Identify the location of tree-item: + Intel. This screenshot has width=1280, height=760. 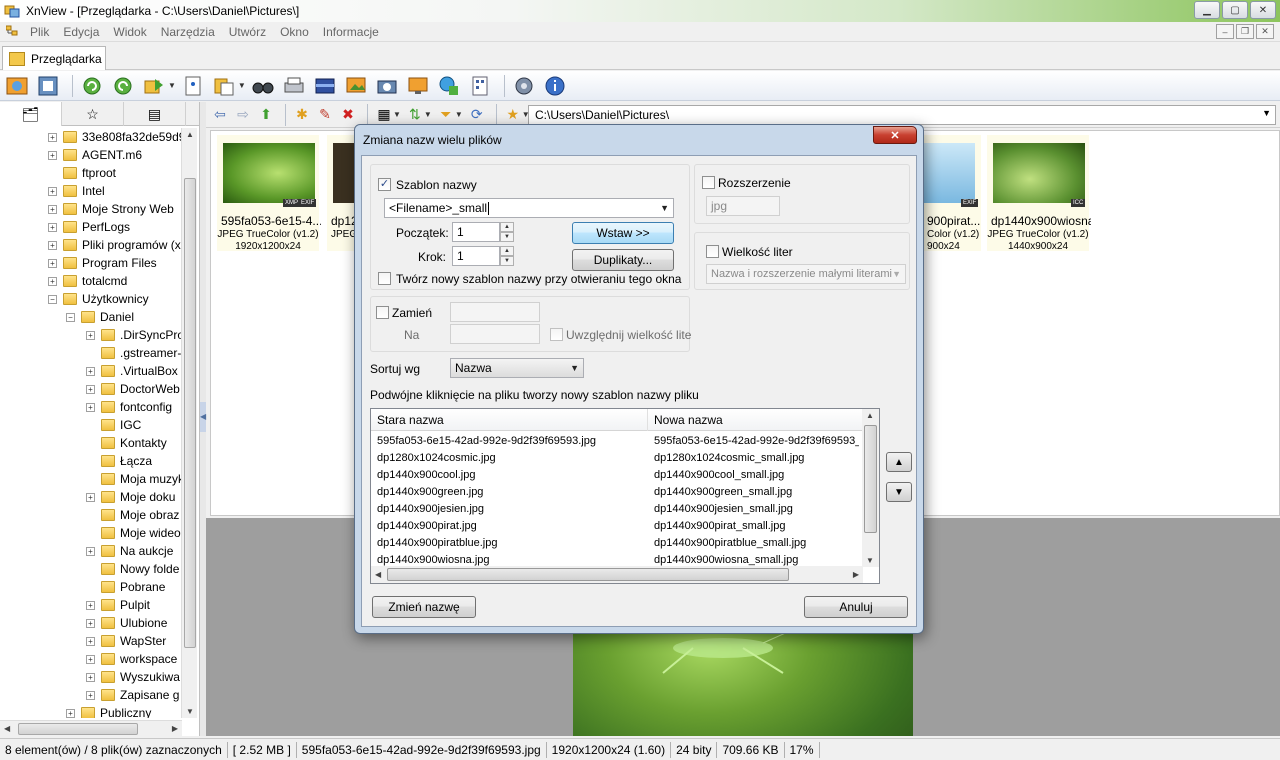
(76, 191).